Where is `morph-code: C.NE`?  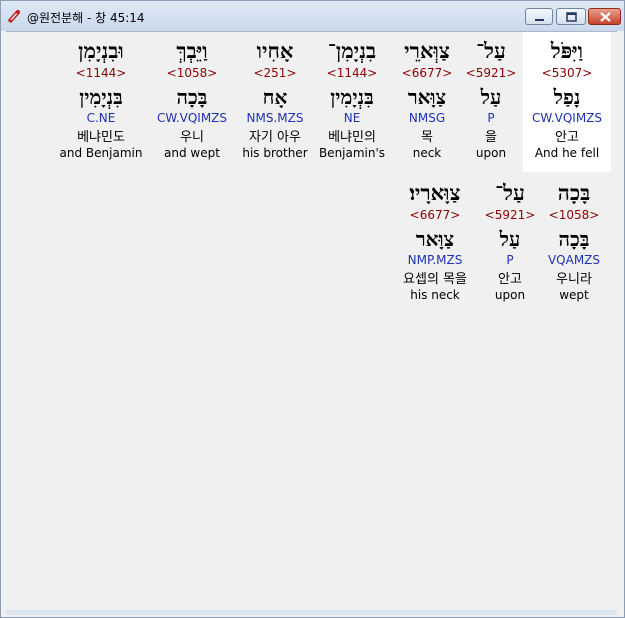 morph-code: C.NE is located at coordinates (101, 118).